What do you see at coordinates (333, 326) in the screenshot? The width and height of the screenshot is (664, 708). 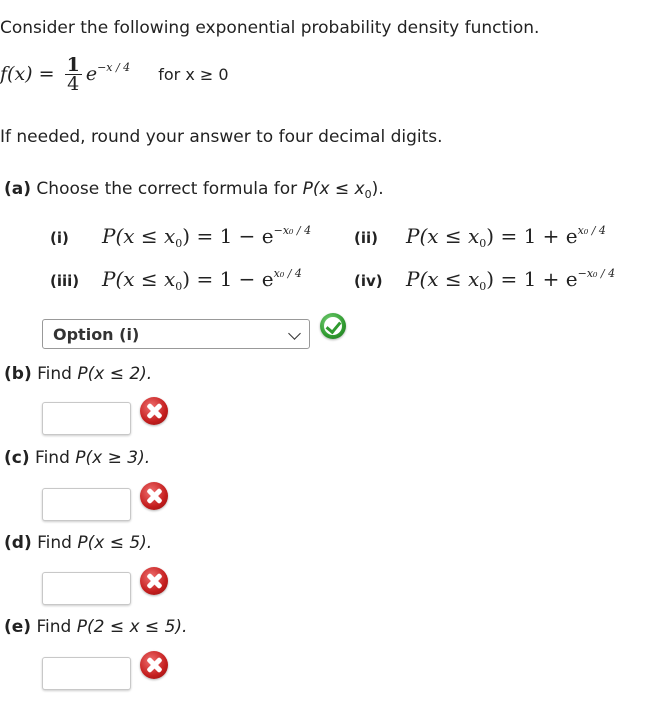 I see `correct-check-icon` at bounding box center [333, 326].